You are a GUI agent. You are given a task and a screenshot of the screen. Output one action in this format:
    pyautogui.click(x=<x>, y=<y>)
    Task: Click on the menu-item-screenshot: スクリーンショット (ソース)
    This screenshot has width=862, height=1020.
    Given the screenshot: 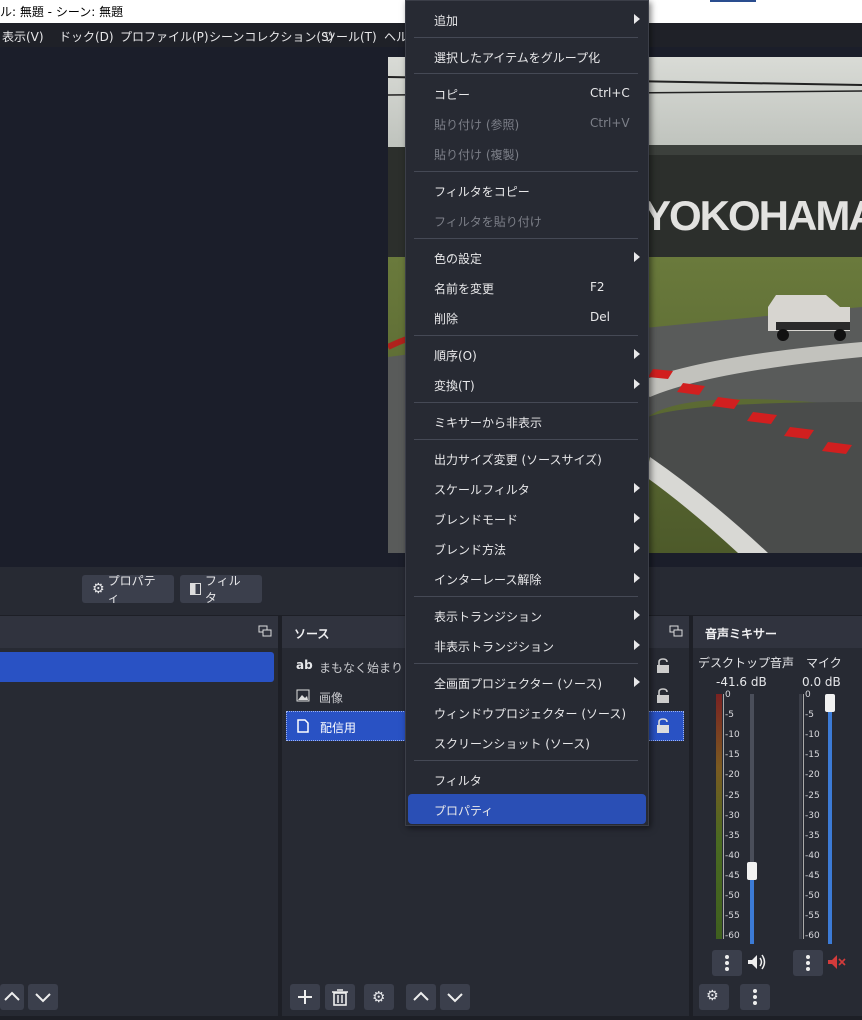 What is the action you would take?
    pyautogui.click(x=527, y=742)
    